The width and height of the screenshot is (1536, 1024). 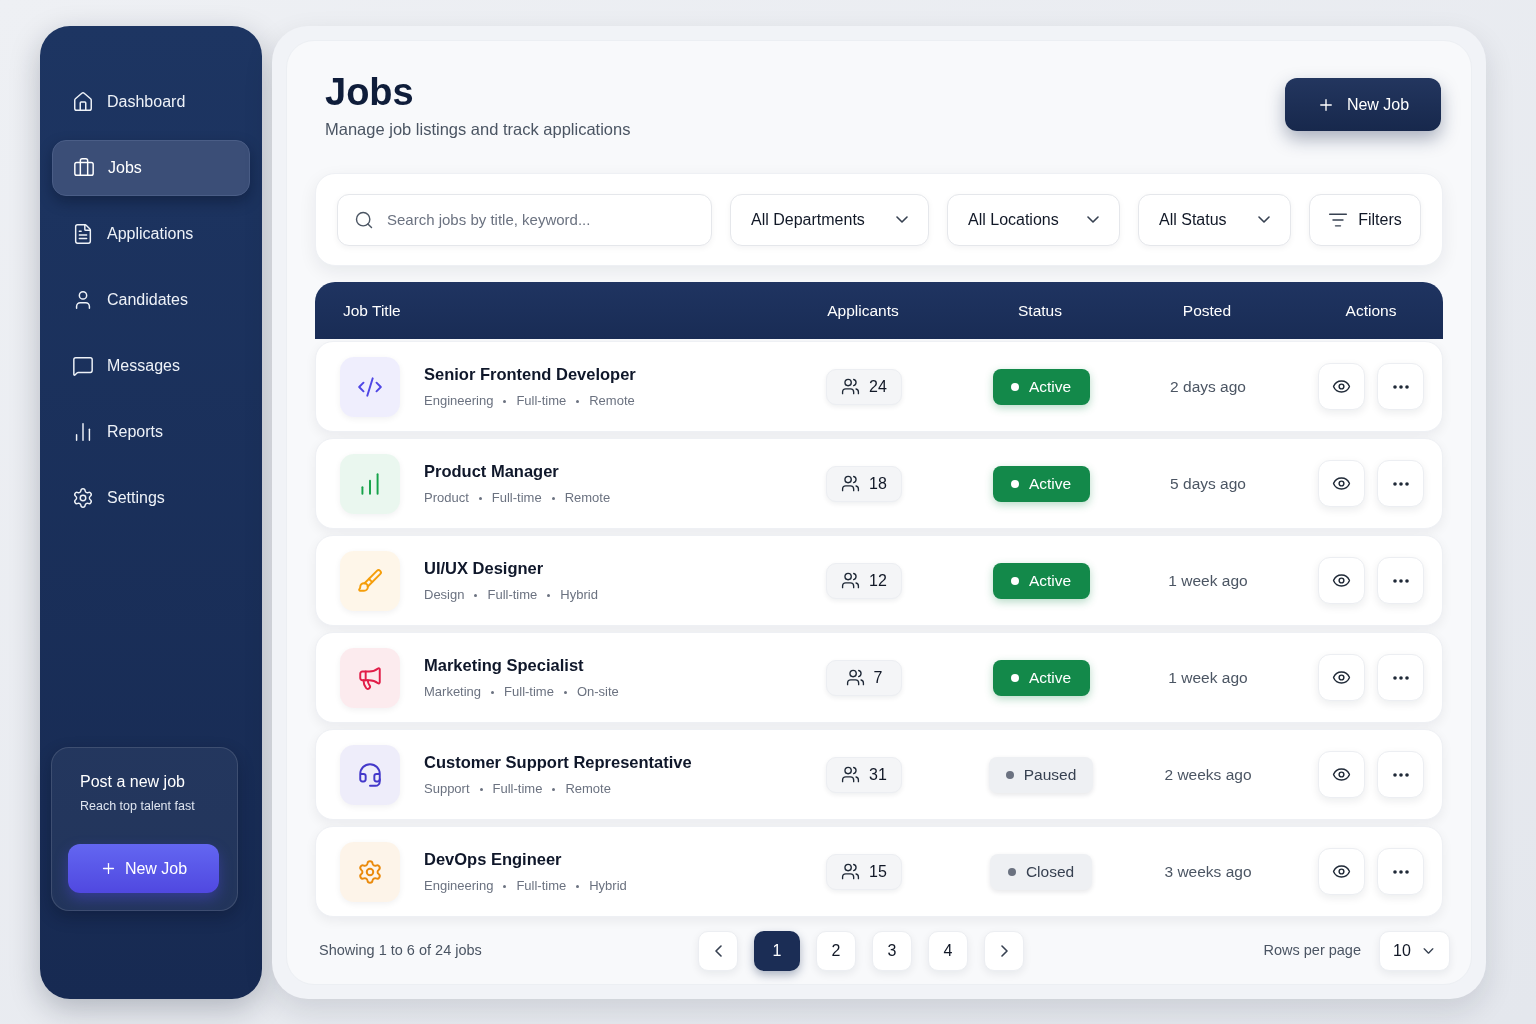 What do you see at coordinates (364, 219) in the screenshot?
I see `search-icon` at bounding box center [364, 219].